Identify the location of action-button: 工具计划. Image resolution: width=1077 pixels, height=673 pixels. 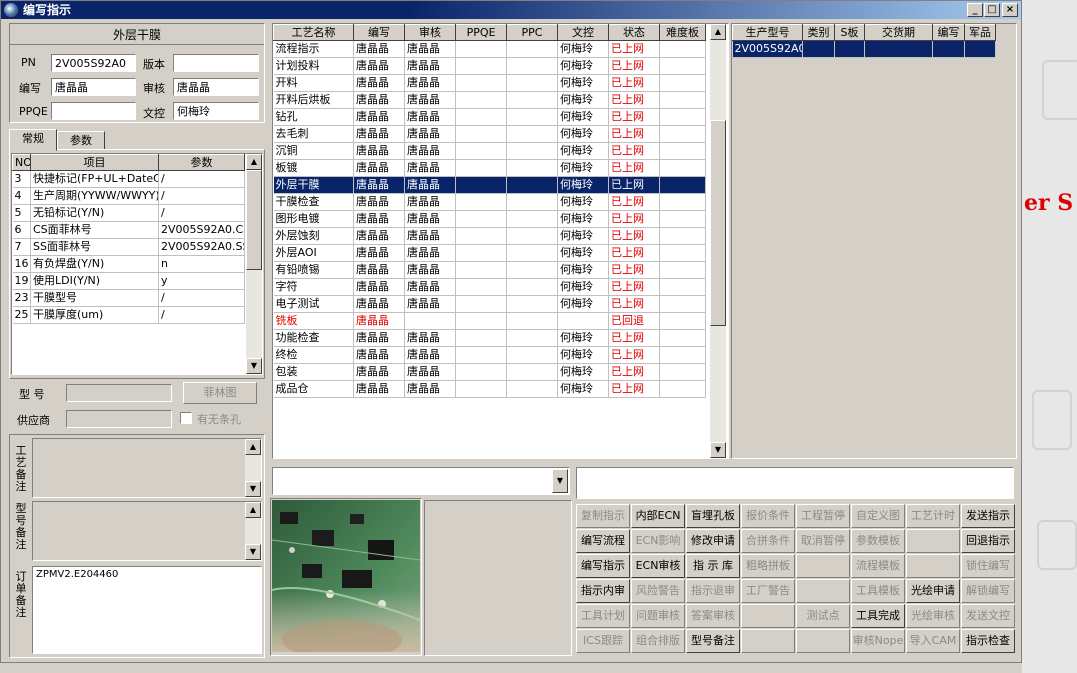
(603, 616).